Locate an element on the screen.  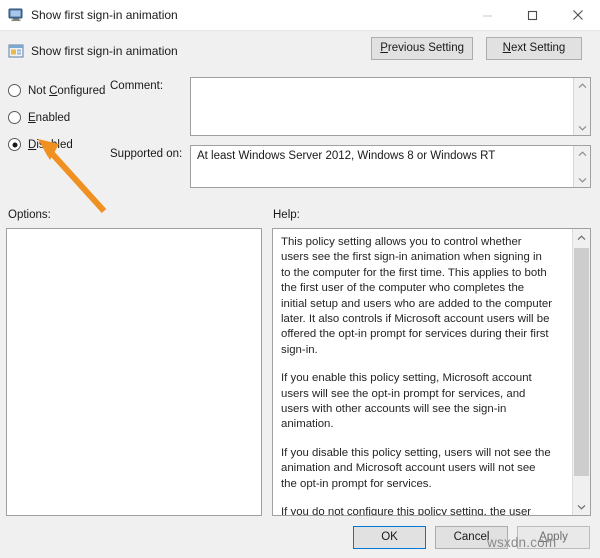
radio-indicator-enabled is located at coordinates (14, 117).